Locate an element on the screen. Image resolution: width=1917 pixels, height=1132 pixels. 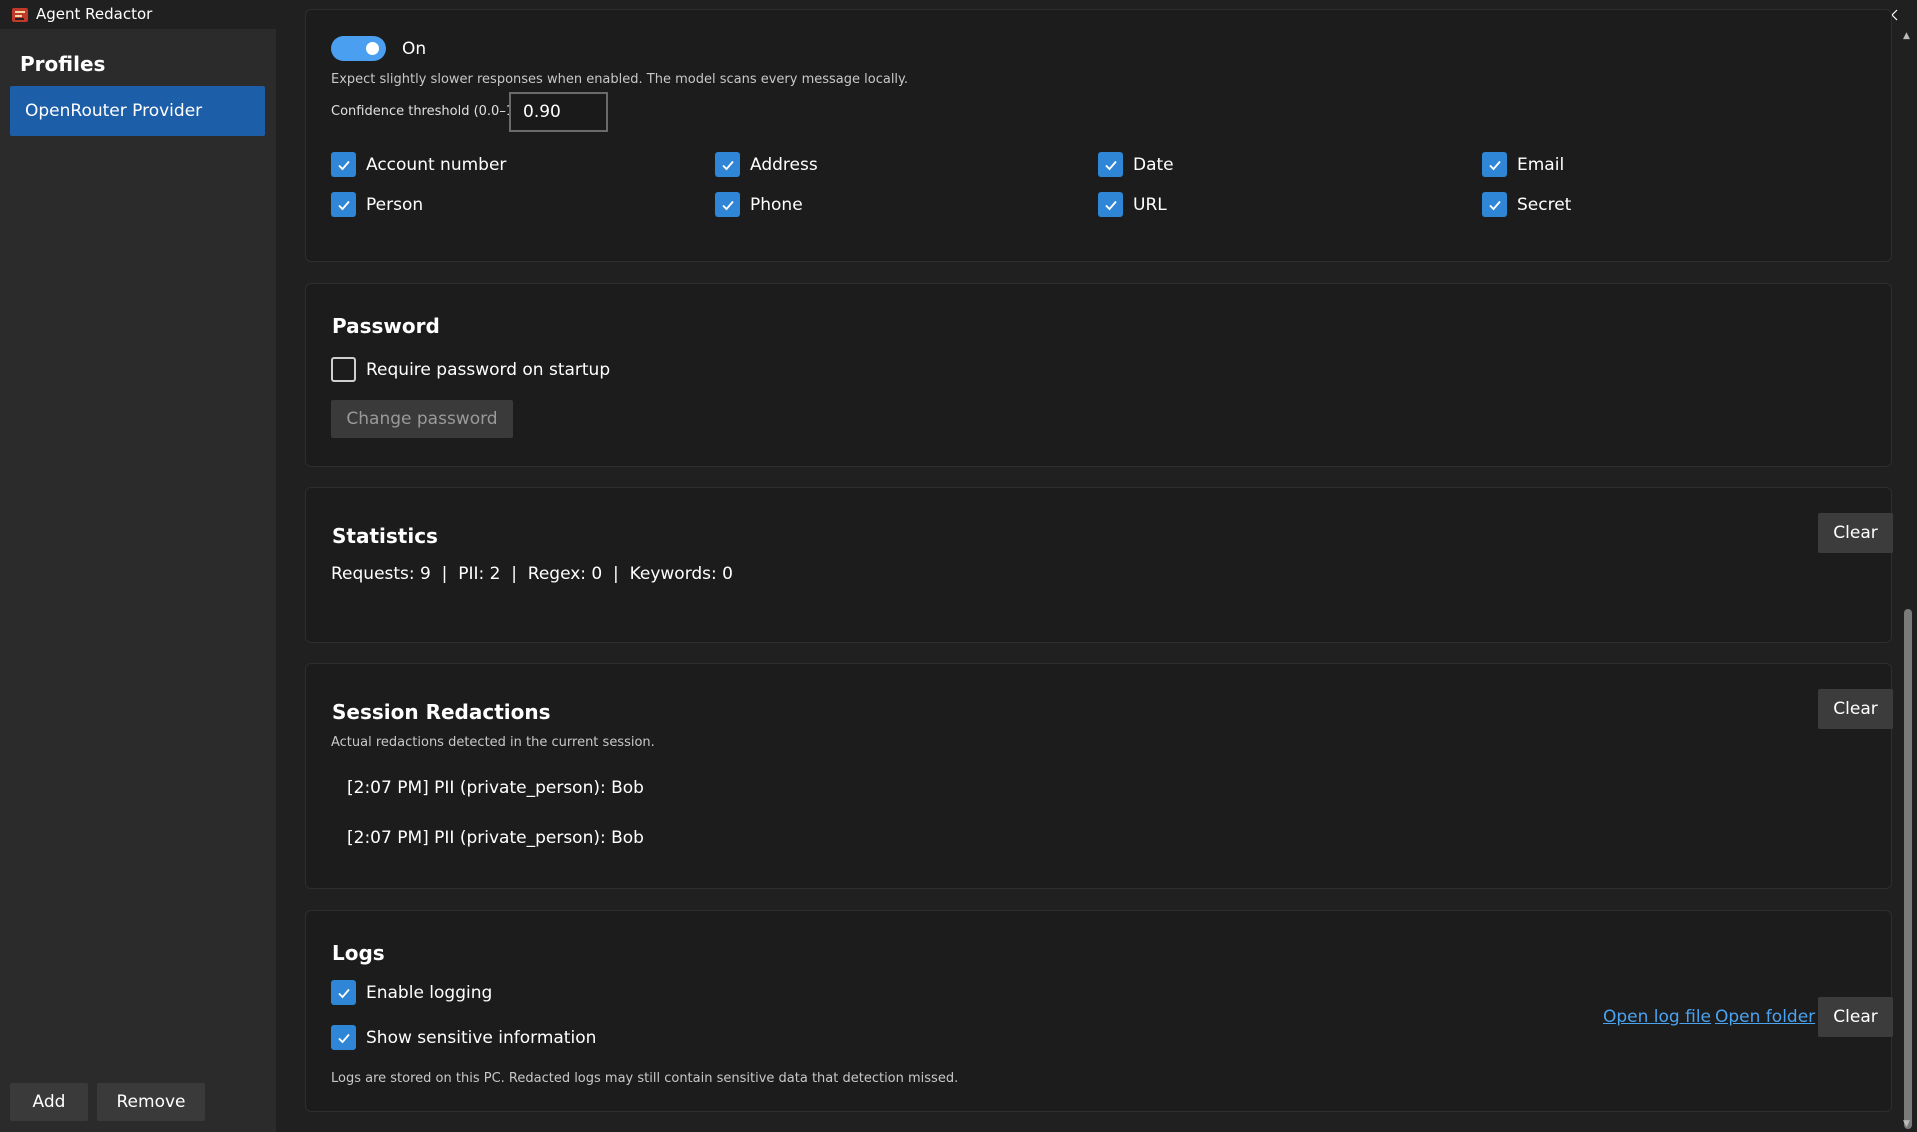
scroll-up-icon: ▲ is located at coordinates (1906, 36).